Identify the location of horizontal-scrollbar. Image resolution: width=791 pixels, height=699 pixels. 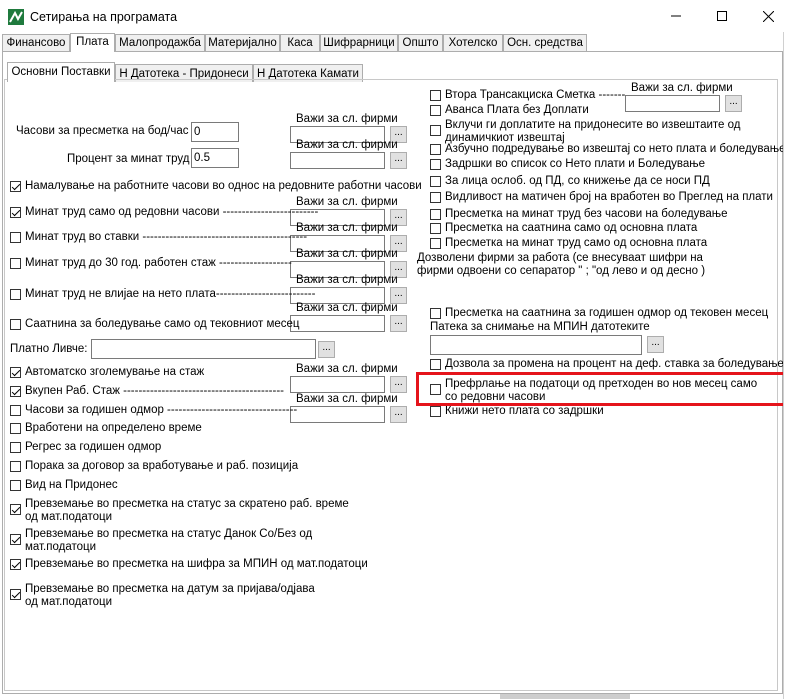
(565, 696).